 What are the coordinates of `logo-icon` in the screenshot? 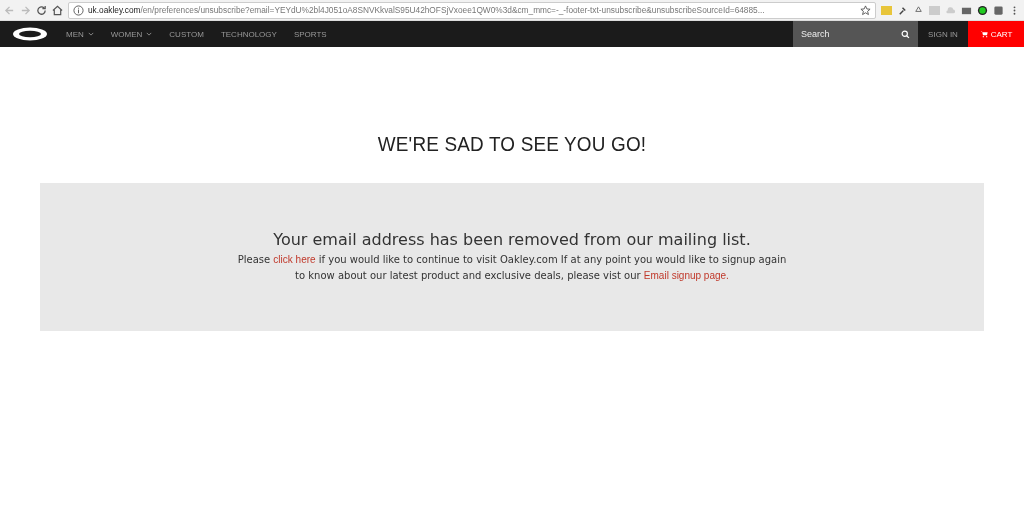 It's located at (30, 34).